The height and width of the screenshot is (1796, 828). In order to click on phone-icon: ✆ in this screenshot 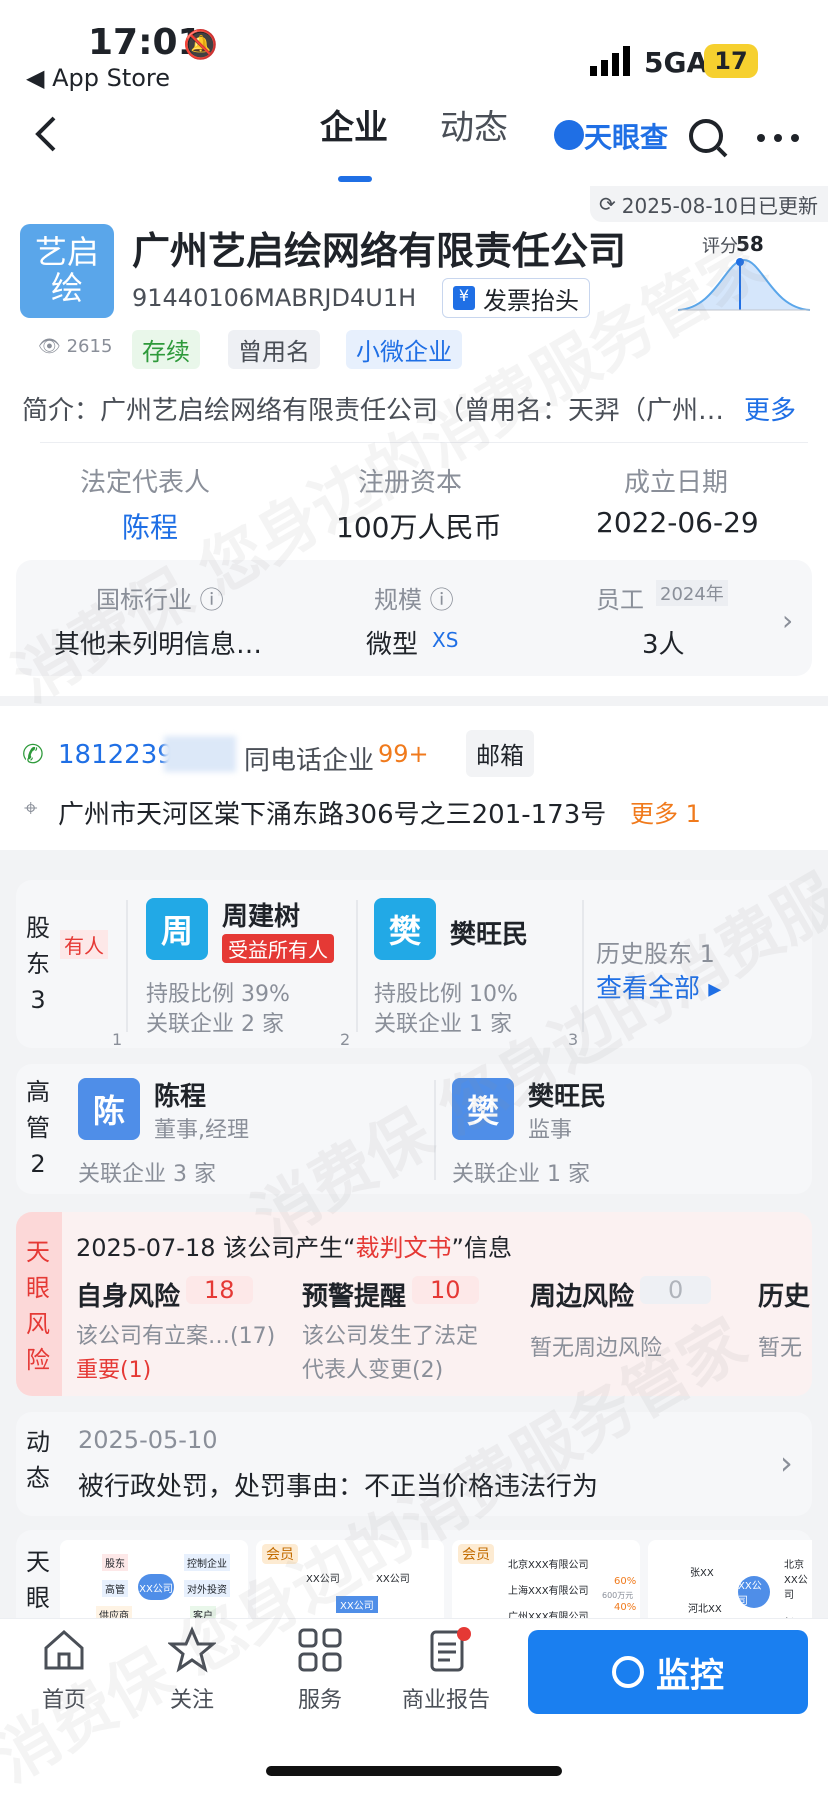, I will do `click(33, 755)`.